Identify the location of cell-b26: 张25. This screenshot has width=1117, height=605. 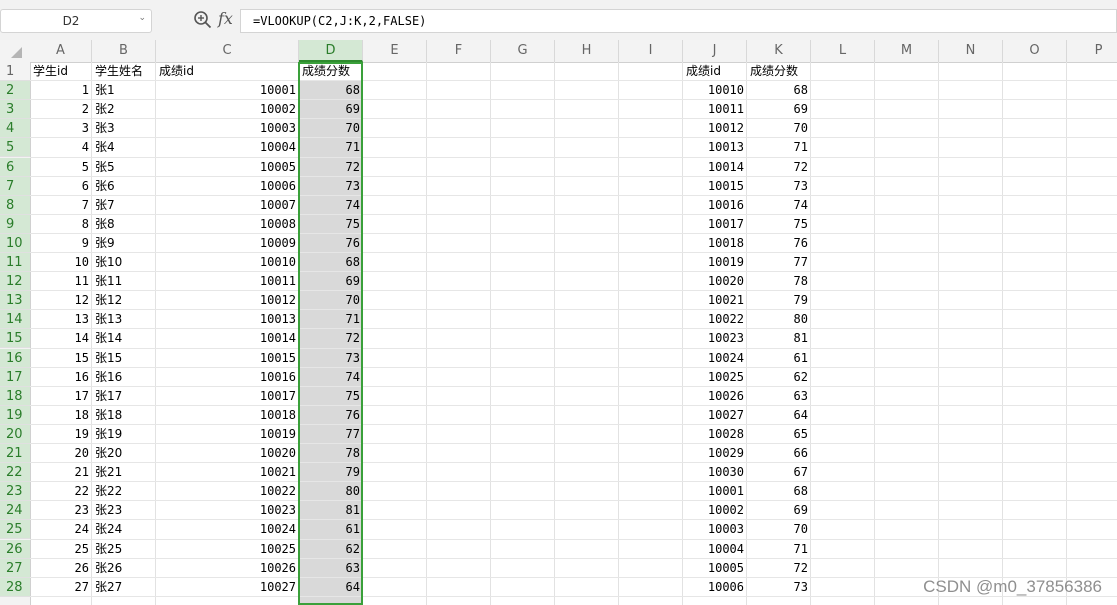
(124, 549).